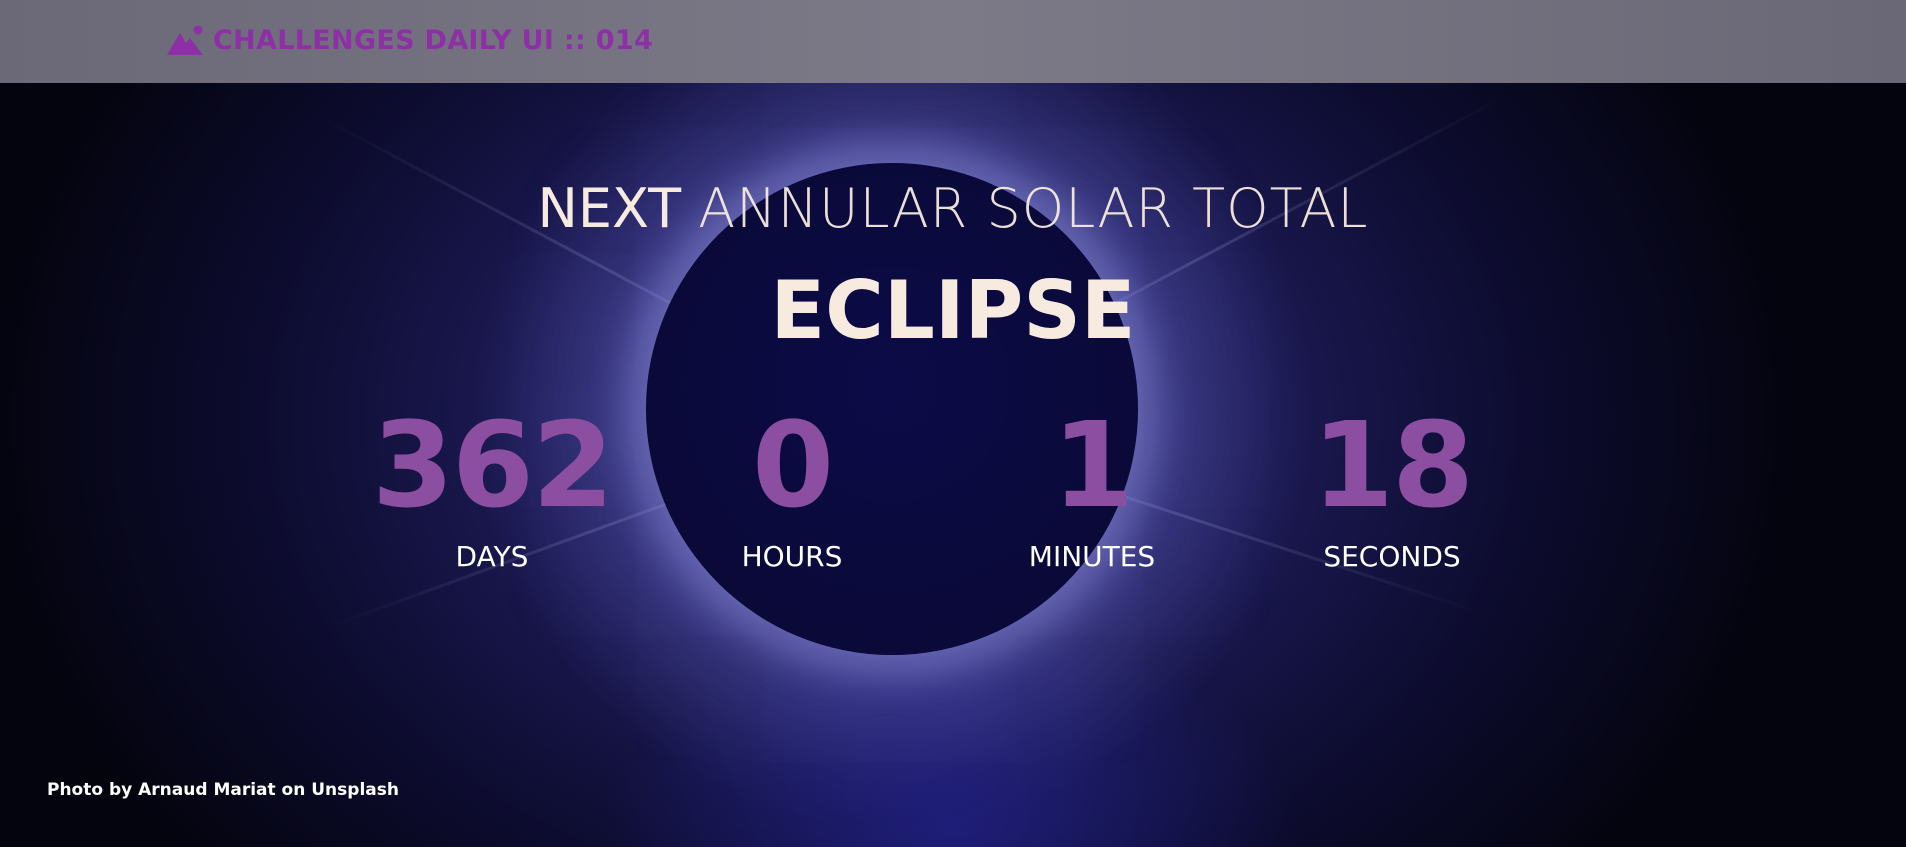 The width and height of the screenshot is (1906, 847). What do you see at coordinates (792, 465) in the screenshot?
I see `hours-value: 0` at bounding box center [792, 465].